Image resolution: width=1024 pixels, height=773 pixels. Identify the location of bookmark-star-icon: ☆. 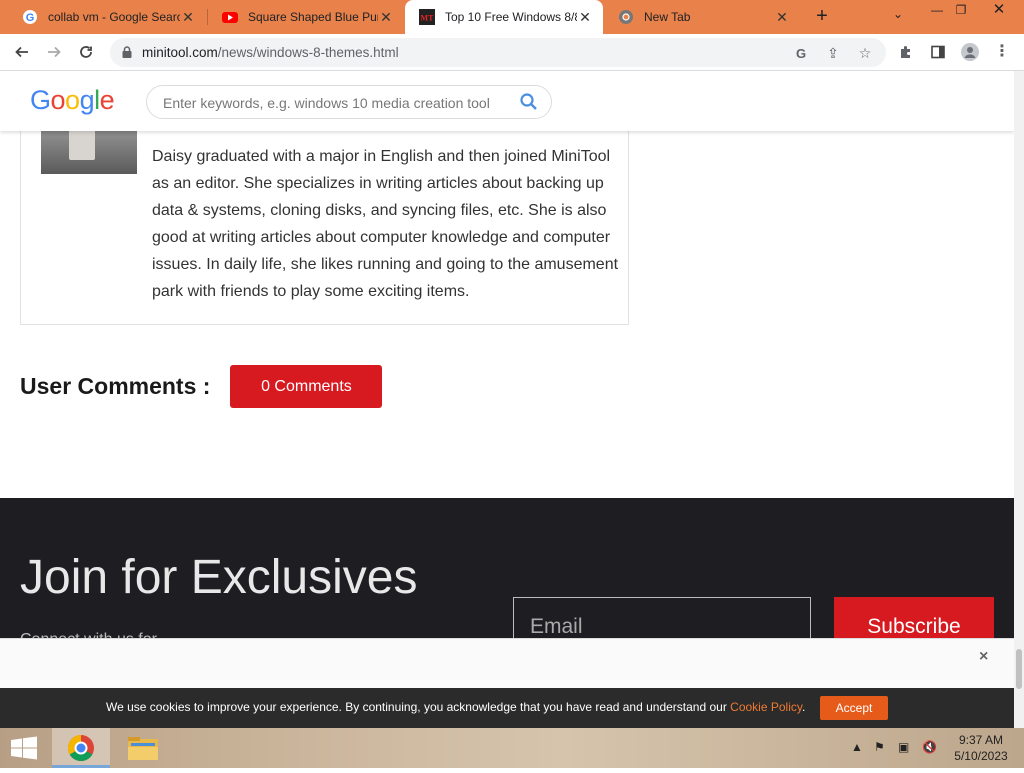
(865, 53).